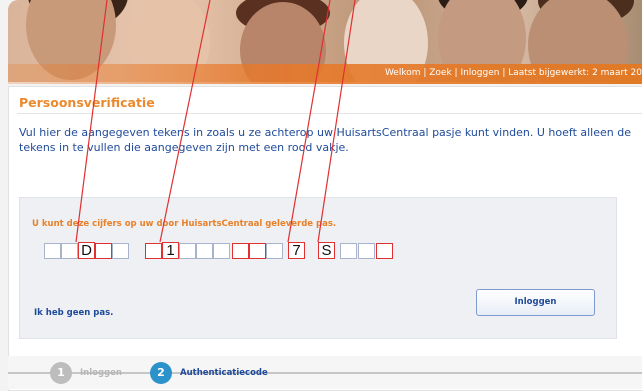 This screenshot has height=391, width=642. I want to click on no-pass-link: Ik heb geen pas., so click(73, 313).